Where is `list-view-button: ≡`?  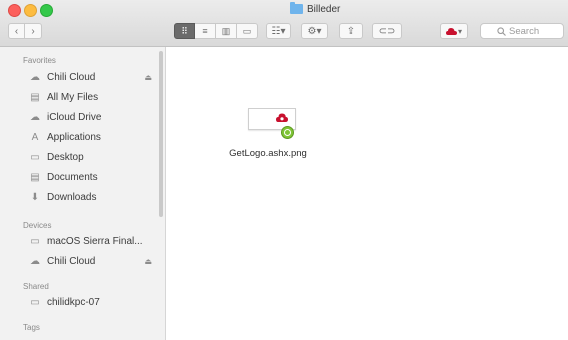 list-view-button: ≡ is located at coordinates (205, 31).